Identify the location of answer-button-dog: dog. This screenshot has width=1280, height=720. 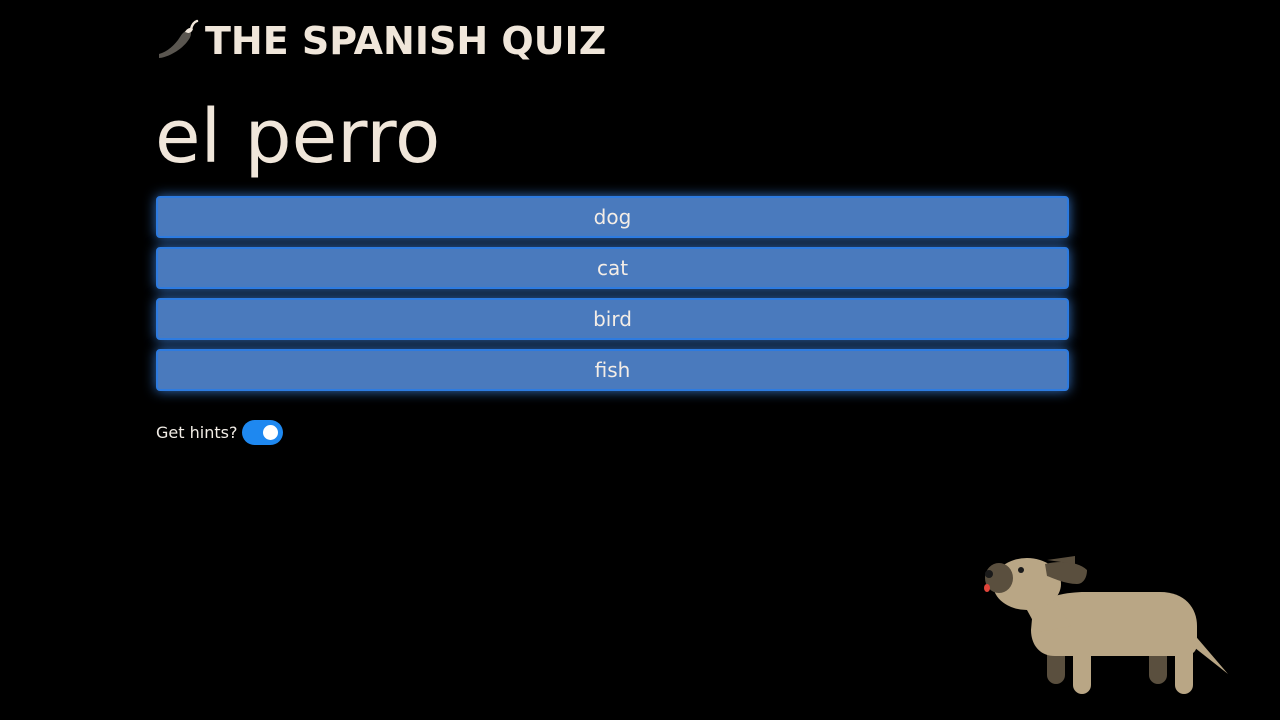
(612, 217).